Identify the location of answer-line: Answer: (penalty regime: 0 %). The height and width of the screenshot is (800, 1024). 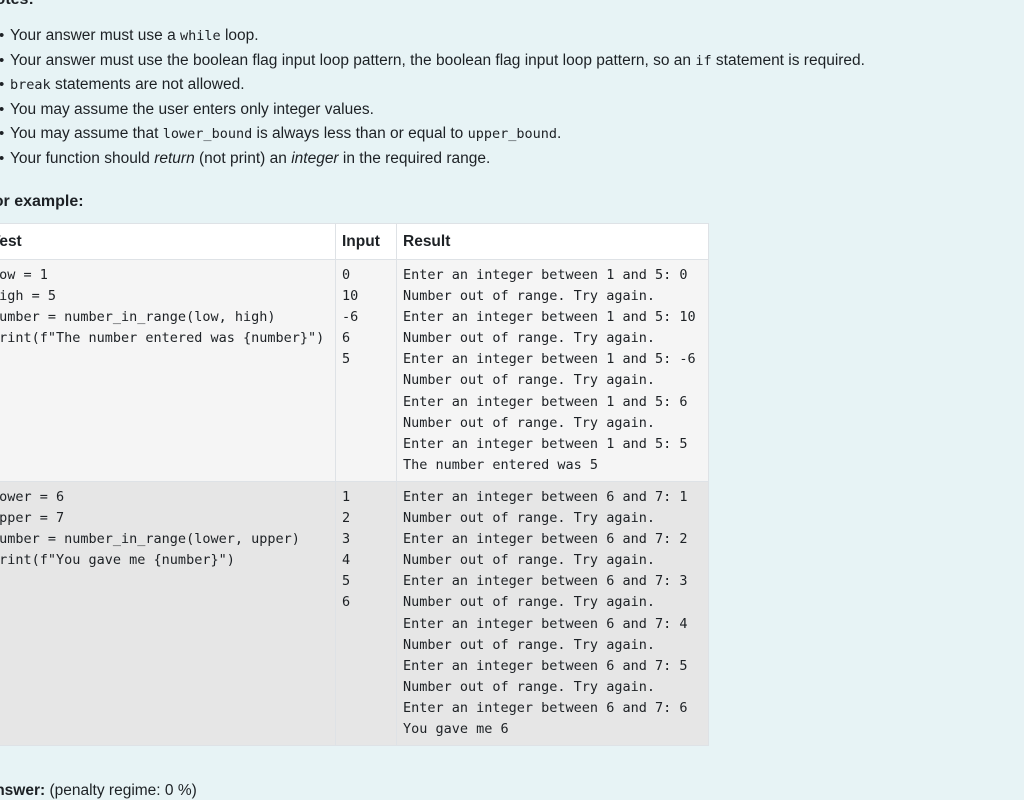
(512, 791).